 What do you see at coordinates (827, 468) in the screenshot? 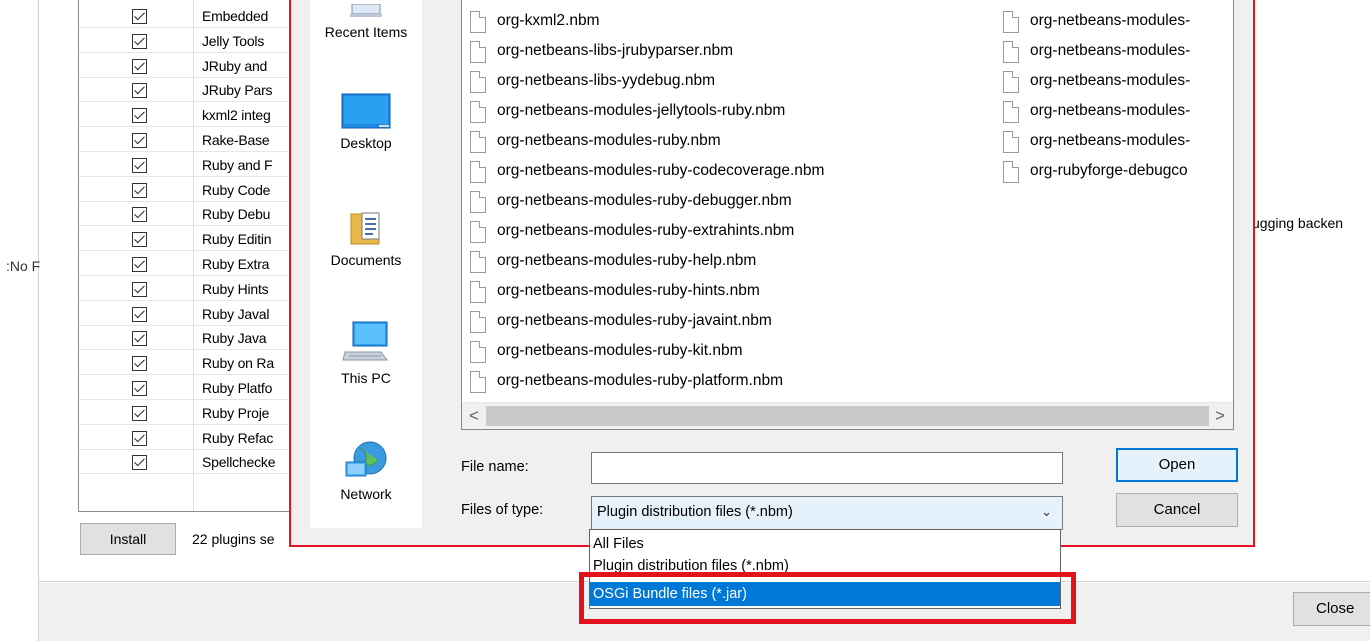
I see `file-name-input` at bounding box center [827, 468].